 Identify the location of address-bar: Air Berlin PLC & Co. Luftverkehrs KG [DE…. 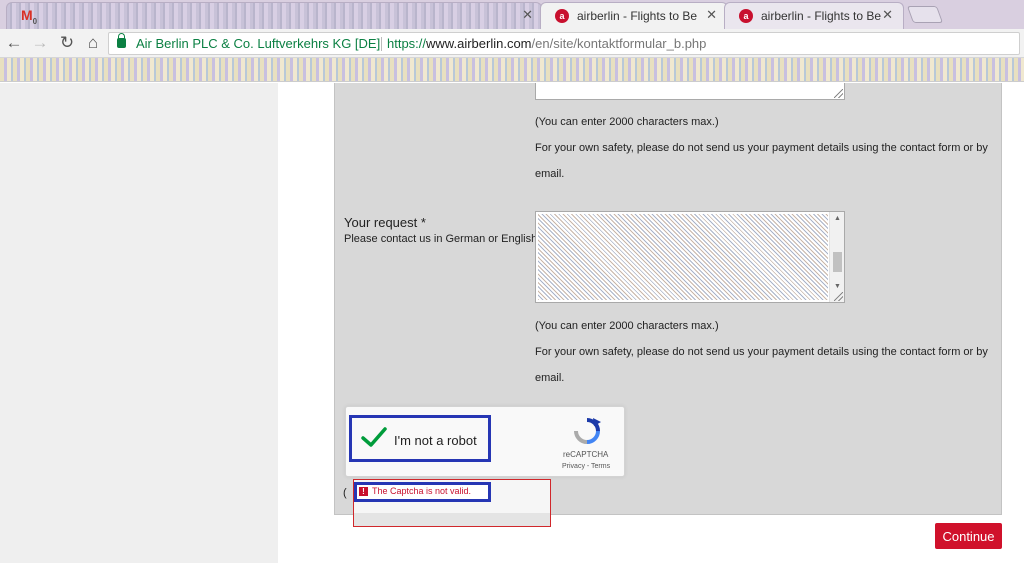
(564, 43).